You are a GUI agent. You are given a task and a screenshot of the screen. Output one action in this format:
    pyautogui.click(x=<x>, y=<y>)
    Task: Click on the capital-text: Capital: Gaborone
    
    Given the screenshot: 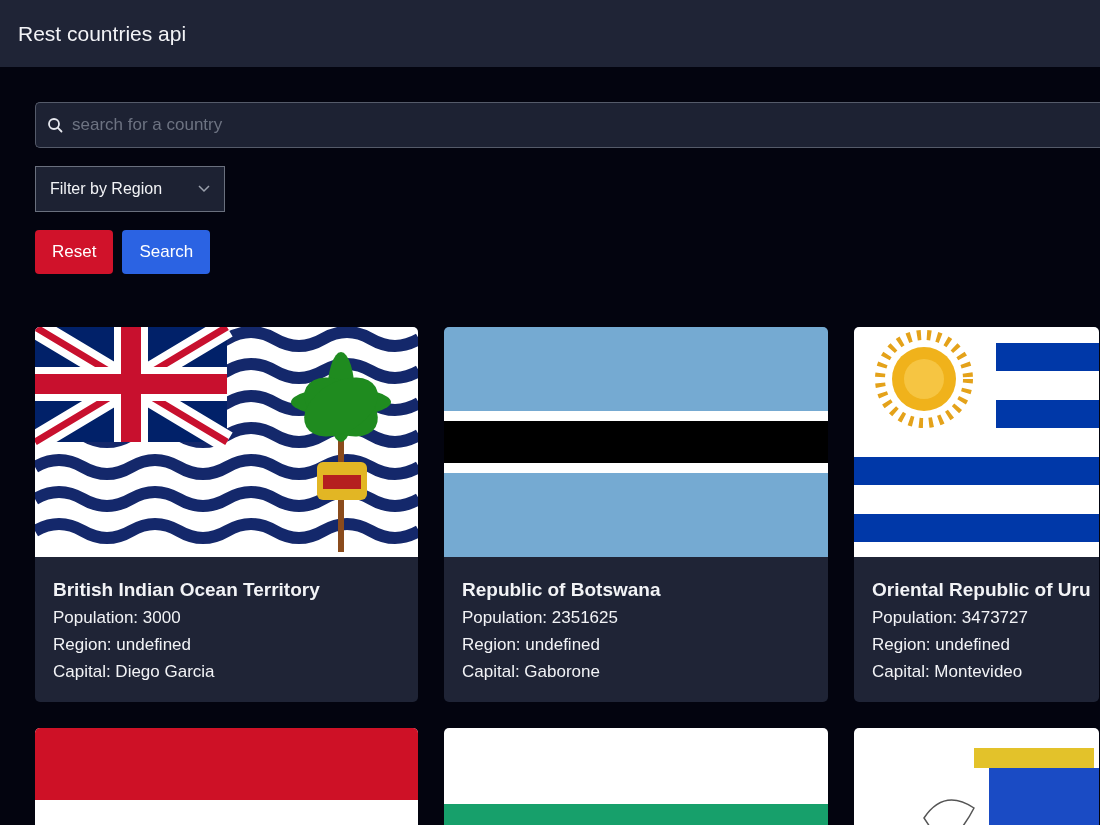 What is the action you would take?
    pyautogui.click(x=531, y=672)
    